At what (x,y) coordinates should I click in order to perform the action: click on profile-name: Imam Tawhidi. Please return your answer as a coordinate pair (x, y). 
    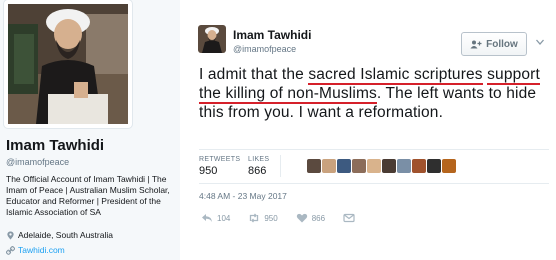
    Looking at the image, I should click on (55, 145).